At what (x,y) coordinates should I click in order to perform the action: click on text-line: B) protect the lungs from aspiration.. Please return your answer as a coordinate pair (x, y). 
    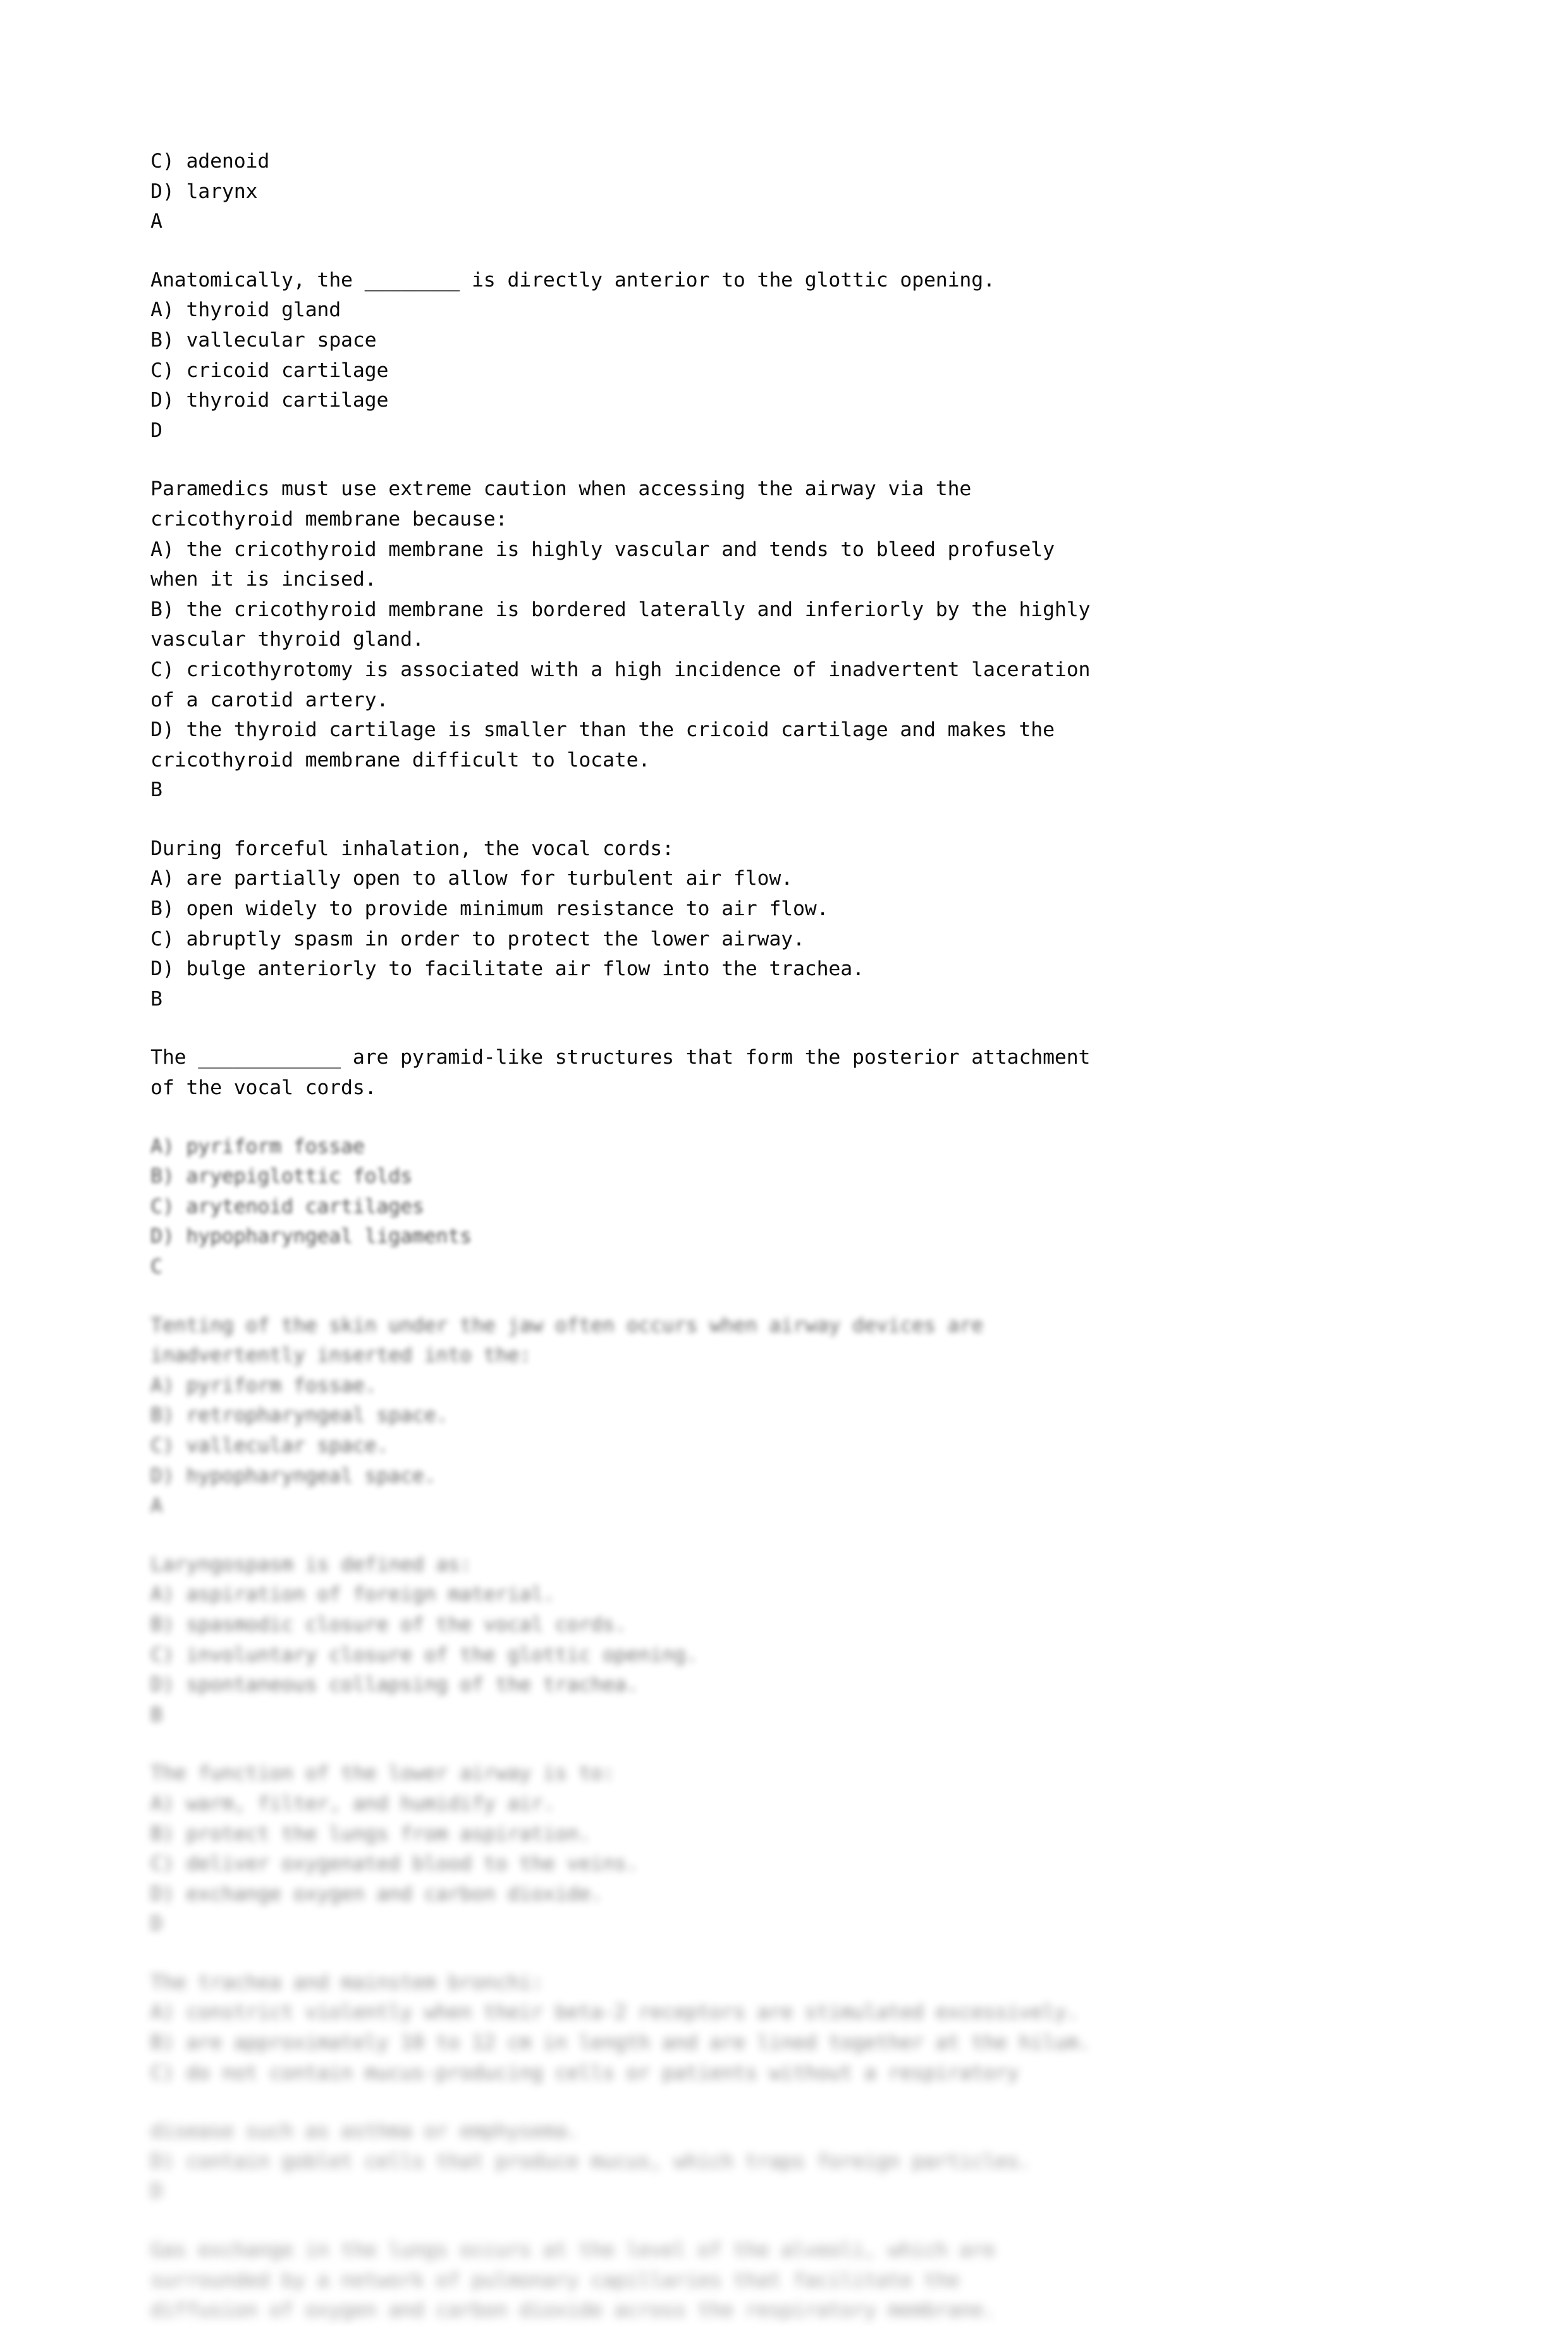
    Looking at the image, I should click on (370, 1834).